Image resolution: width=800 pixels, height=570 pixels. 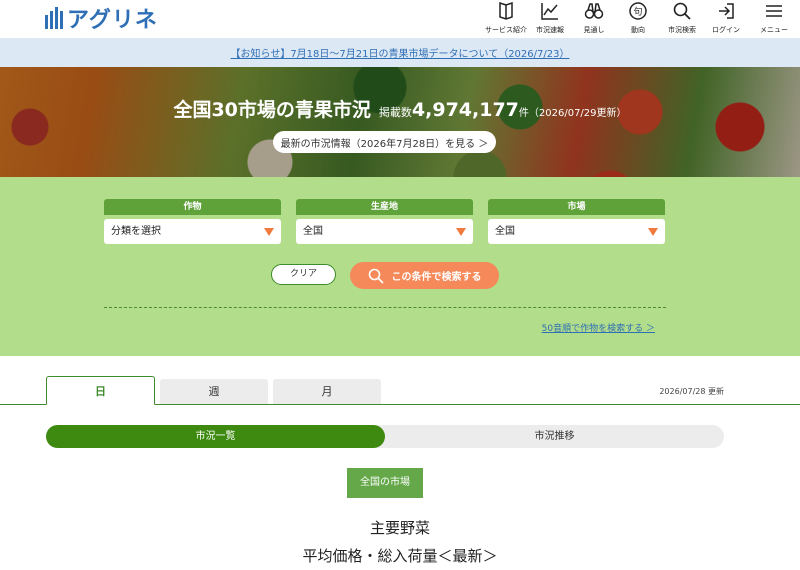 I want to click on section-subtitle: 平均価格・総入荷量＜最新＞, so click(x=400, y=556).